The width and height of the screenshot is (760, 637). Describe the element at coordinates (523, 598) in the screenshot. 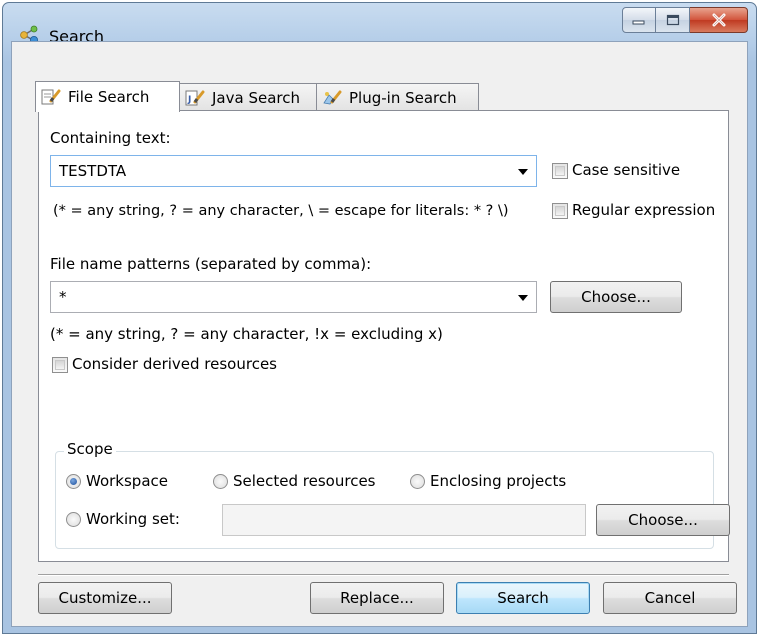

I see `search-button: Search` at that location.